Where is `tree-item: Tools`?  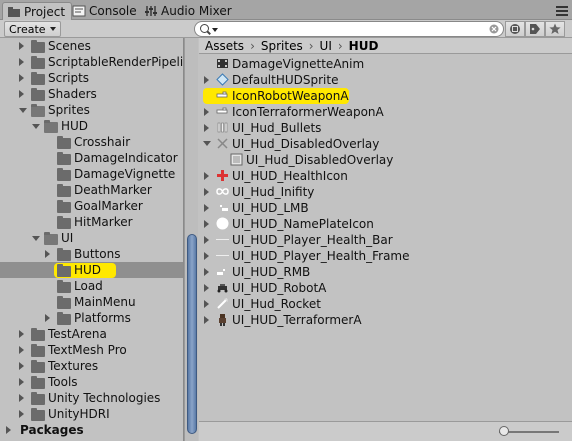 tree-item: Tools is located at coordinates (91, 382).